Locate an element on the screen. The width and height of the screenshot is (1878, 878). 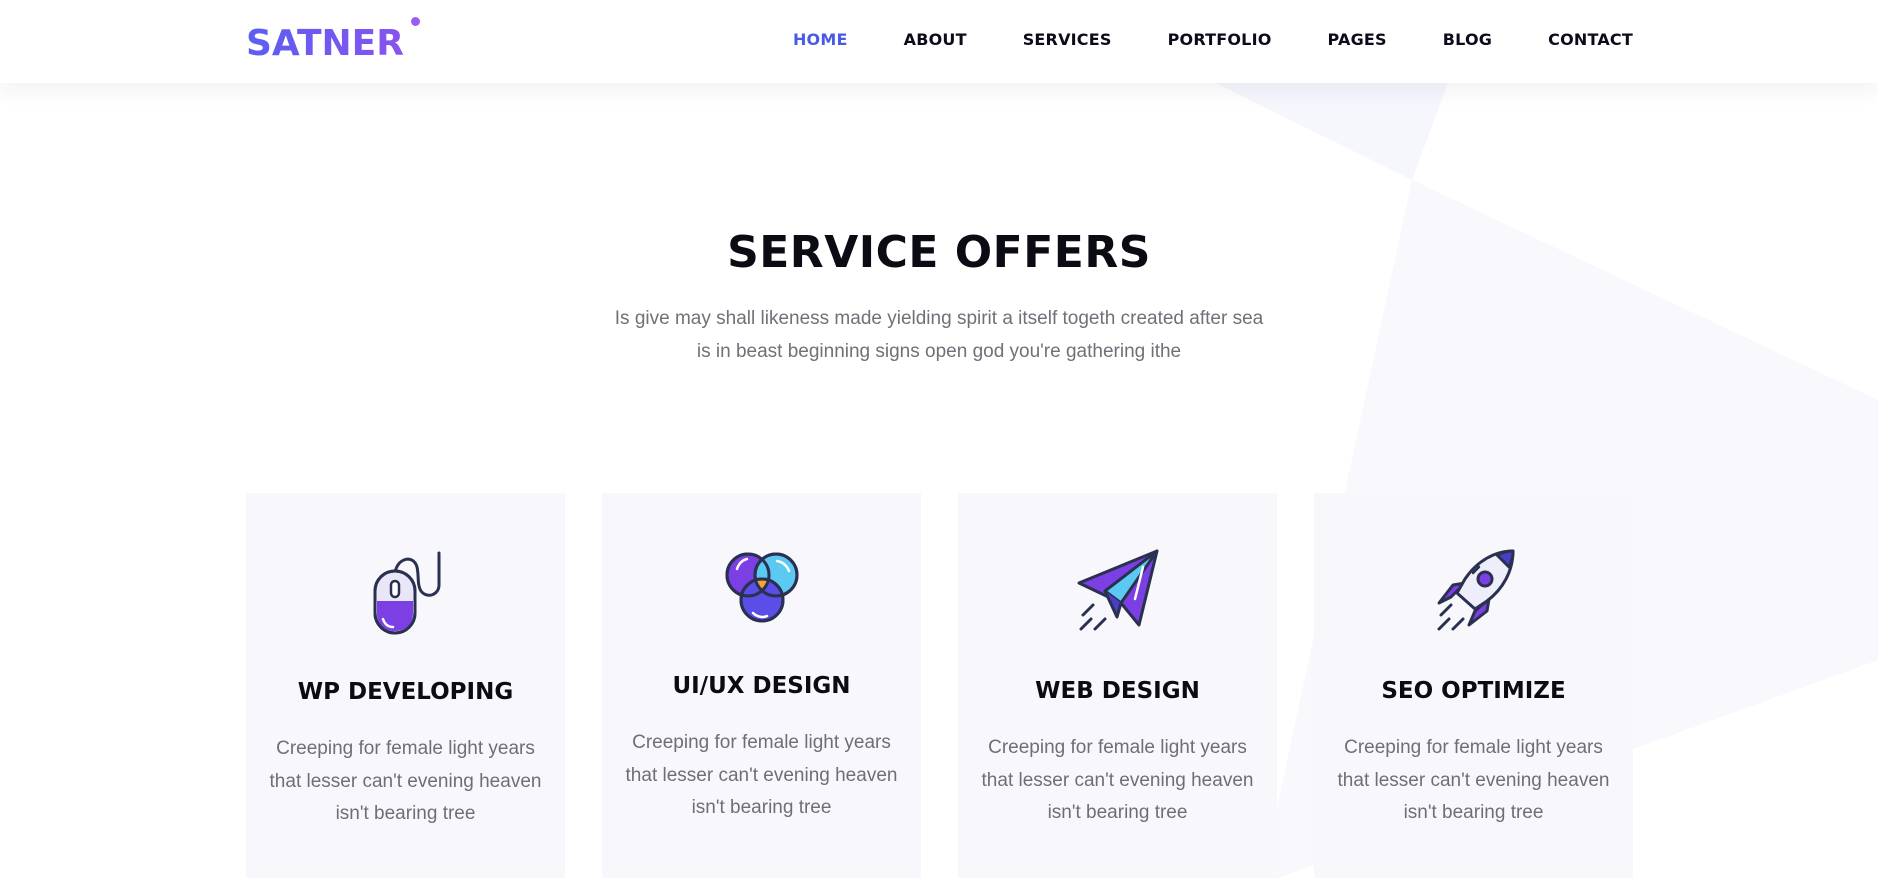
venn-circles-icon is located at coordinates (762, 587).